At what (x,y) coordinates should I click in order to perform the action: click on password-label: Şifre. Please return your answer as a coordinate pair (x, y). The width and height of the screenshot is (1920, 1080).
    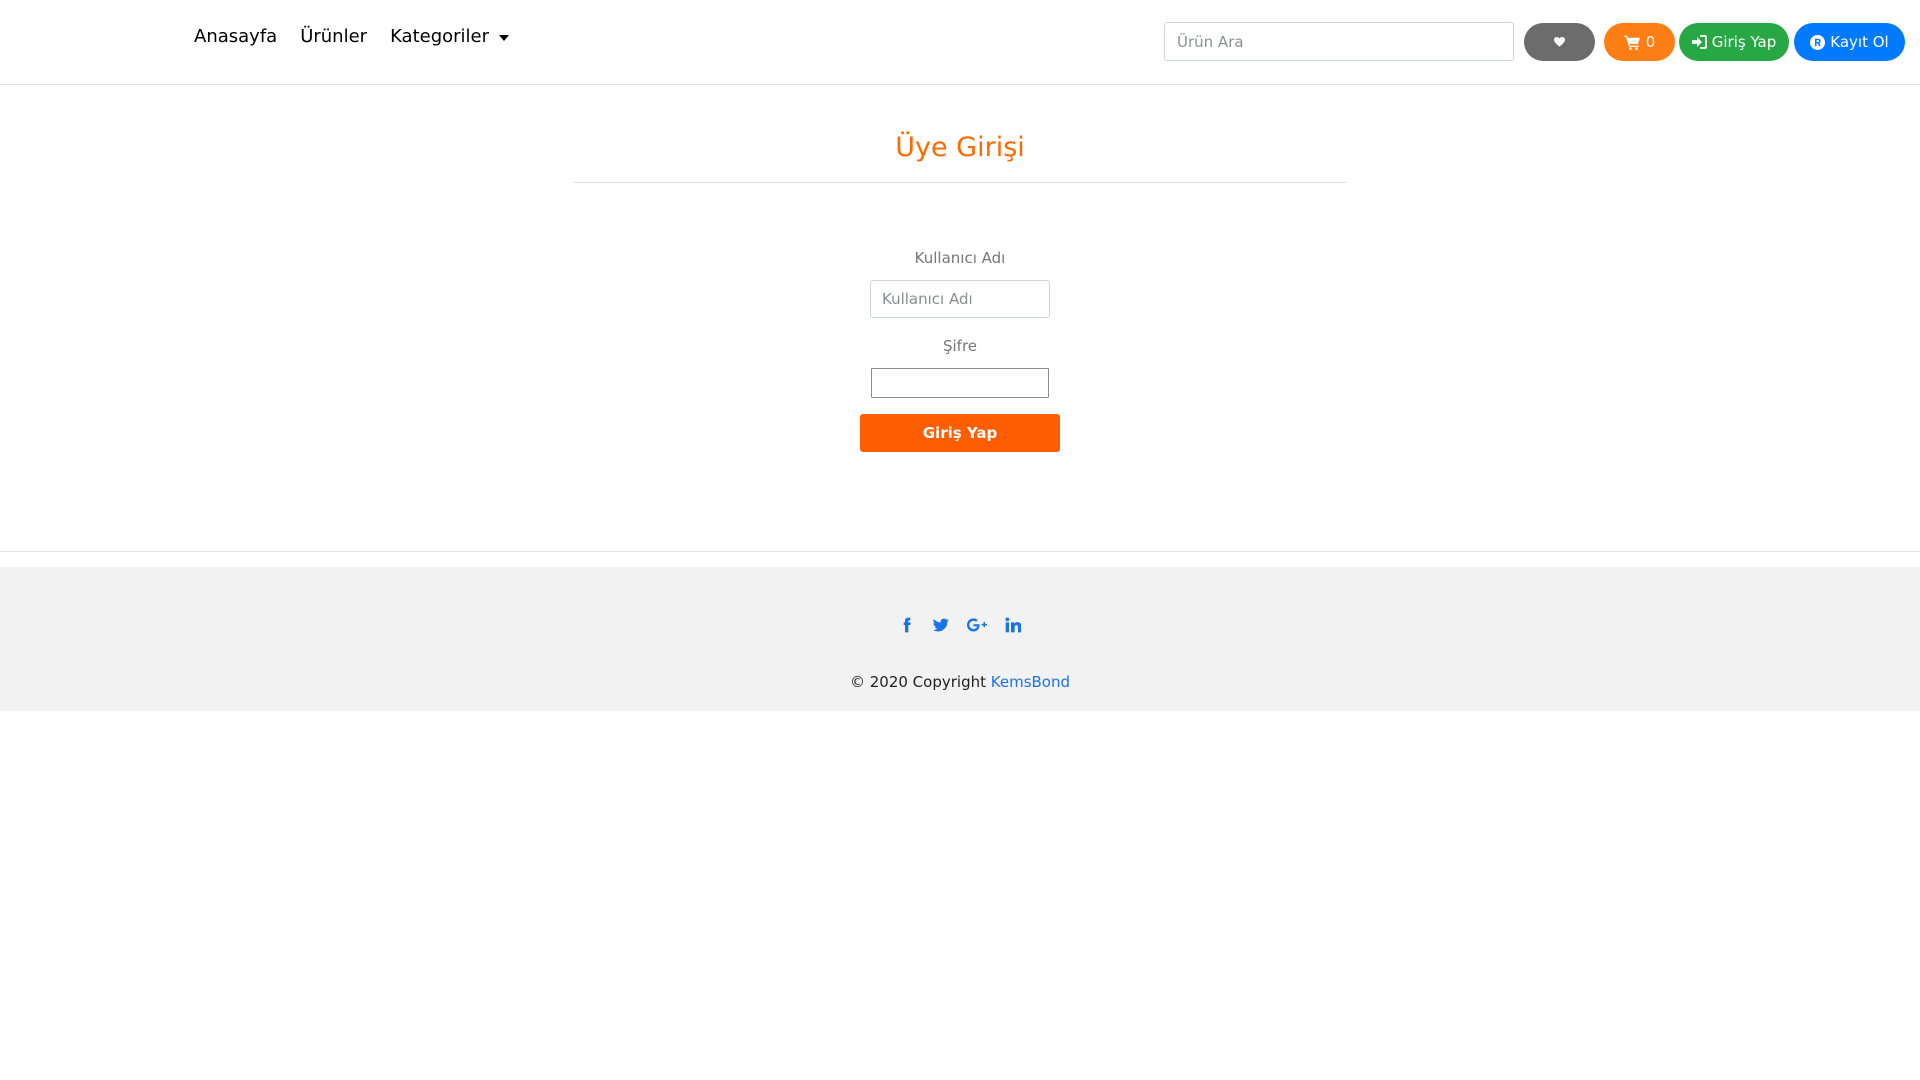
    Looking at the image, I should click on (960, 346).